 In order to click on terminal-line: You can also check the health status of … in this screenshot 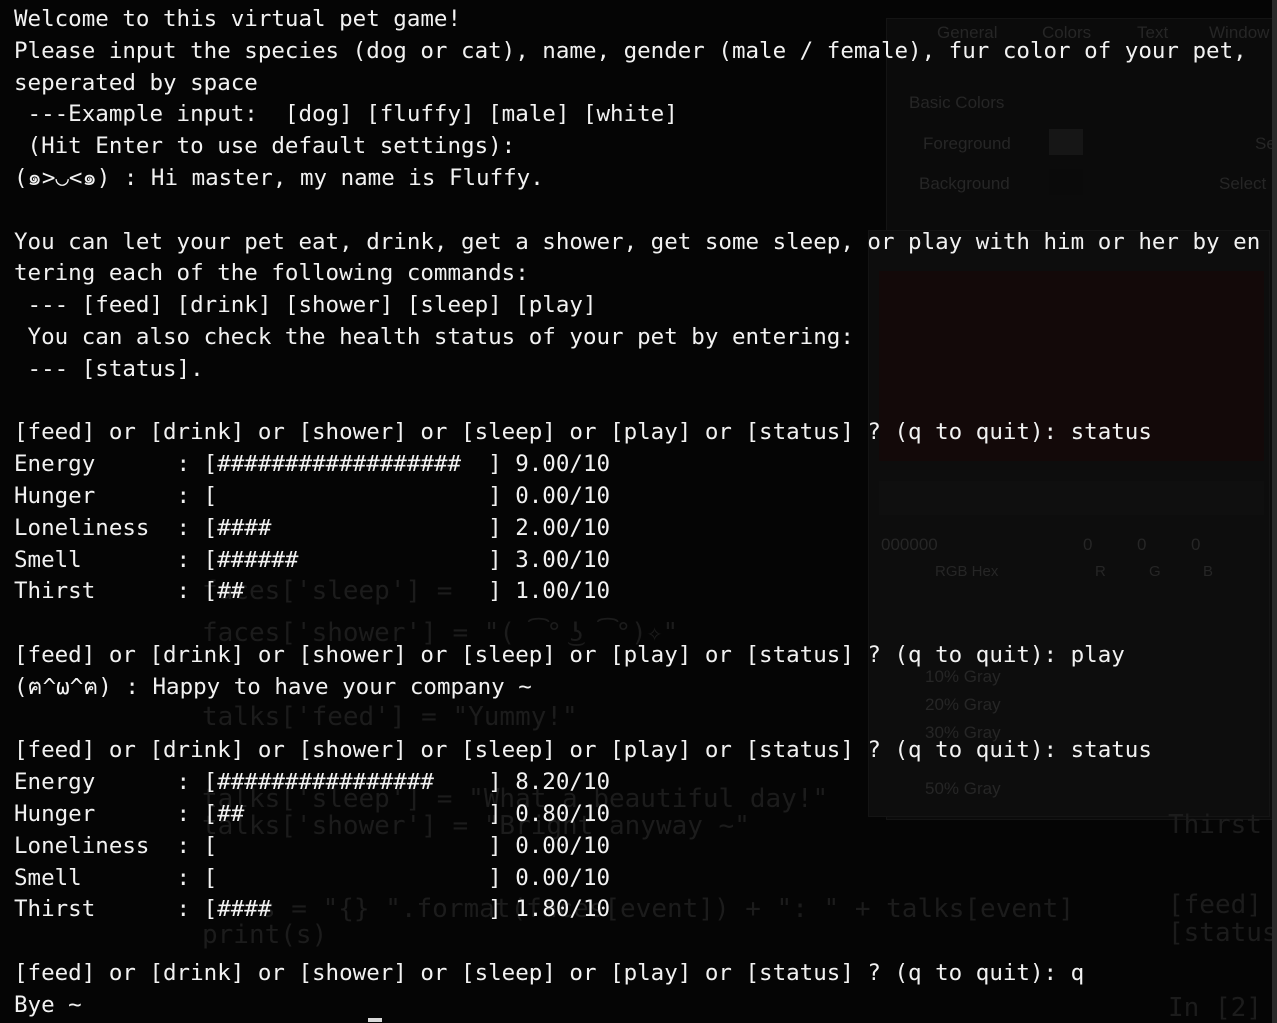, I will do `click(434, 336)`.